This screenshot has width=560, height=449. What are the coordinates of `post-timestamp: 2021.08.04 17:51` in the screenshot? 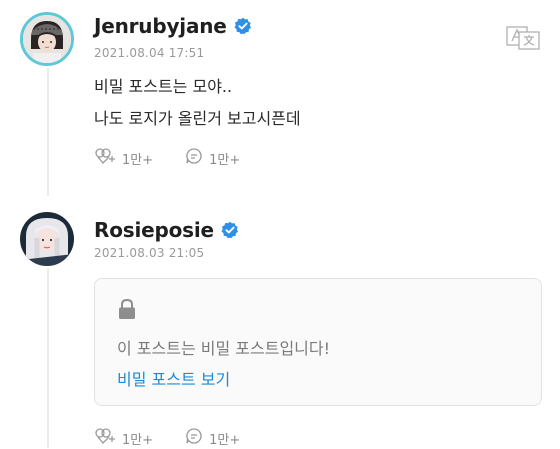 It's located at (149, 53).